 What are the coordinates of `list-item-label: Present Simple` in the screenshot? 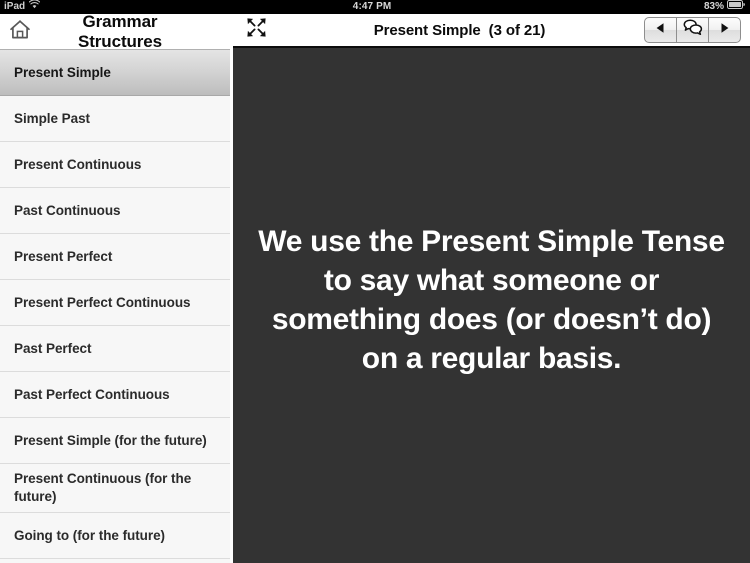 It's located at (62, 72).